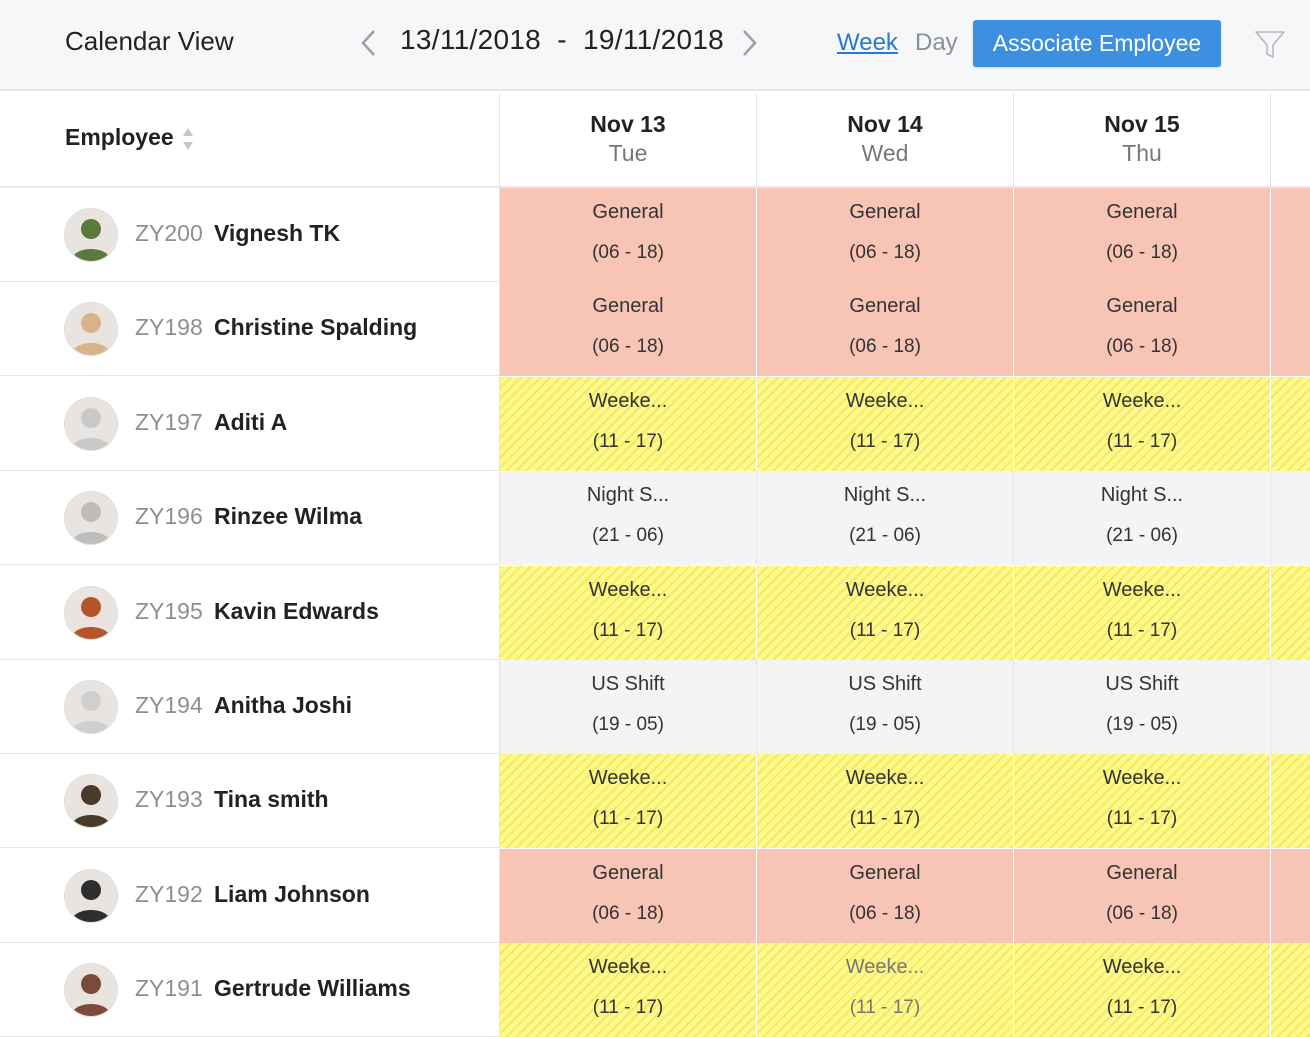 The height and width of the screenshot is (1037, 1310). I want to click on employee-cell: ZY196 Rinzee Wilma, so click(250, 518).